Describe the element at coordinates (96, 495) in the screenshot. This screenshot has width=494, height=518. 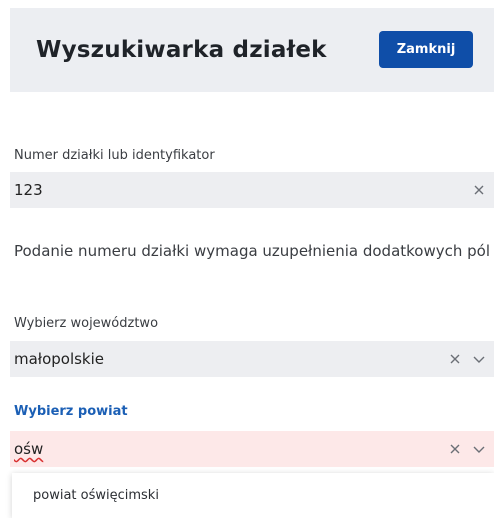
I see `dropdown-option: powiat oświęcimski` at that location.